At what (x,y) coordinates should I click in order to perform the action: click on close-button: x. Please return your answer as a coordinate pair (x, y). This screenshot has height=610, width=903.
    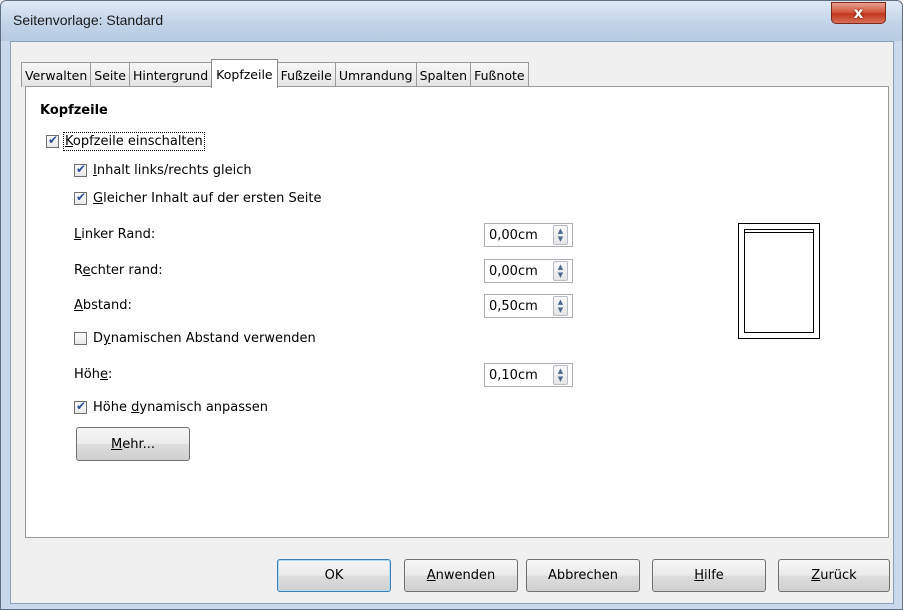
    Looking at the image, I should click on (858, 13).